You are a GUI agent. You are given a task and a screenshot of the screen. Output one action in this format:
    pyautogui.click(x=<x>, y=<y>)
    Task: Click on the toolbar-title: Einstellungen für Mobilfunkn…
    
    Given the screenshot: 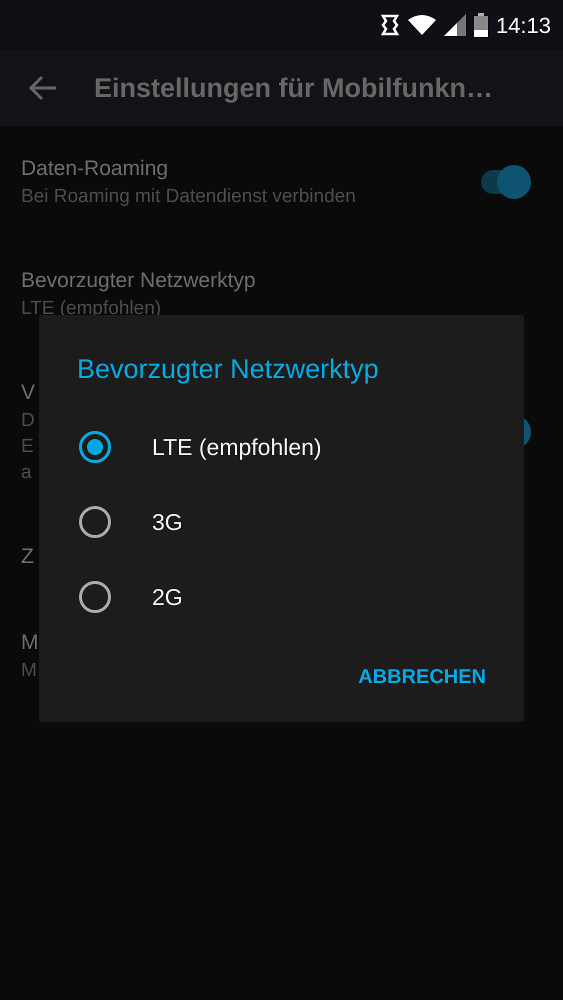 What is the action you would take?
    pyautogui.click(x=293, y=88)
    